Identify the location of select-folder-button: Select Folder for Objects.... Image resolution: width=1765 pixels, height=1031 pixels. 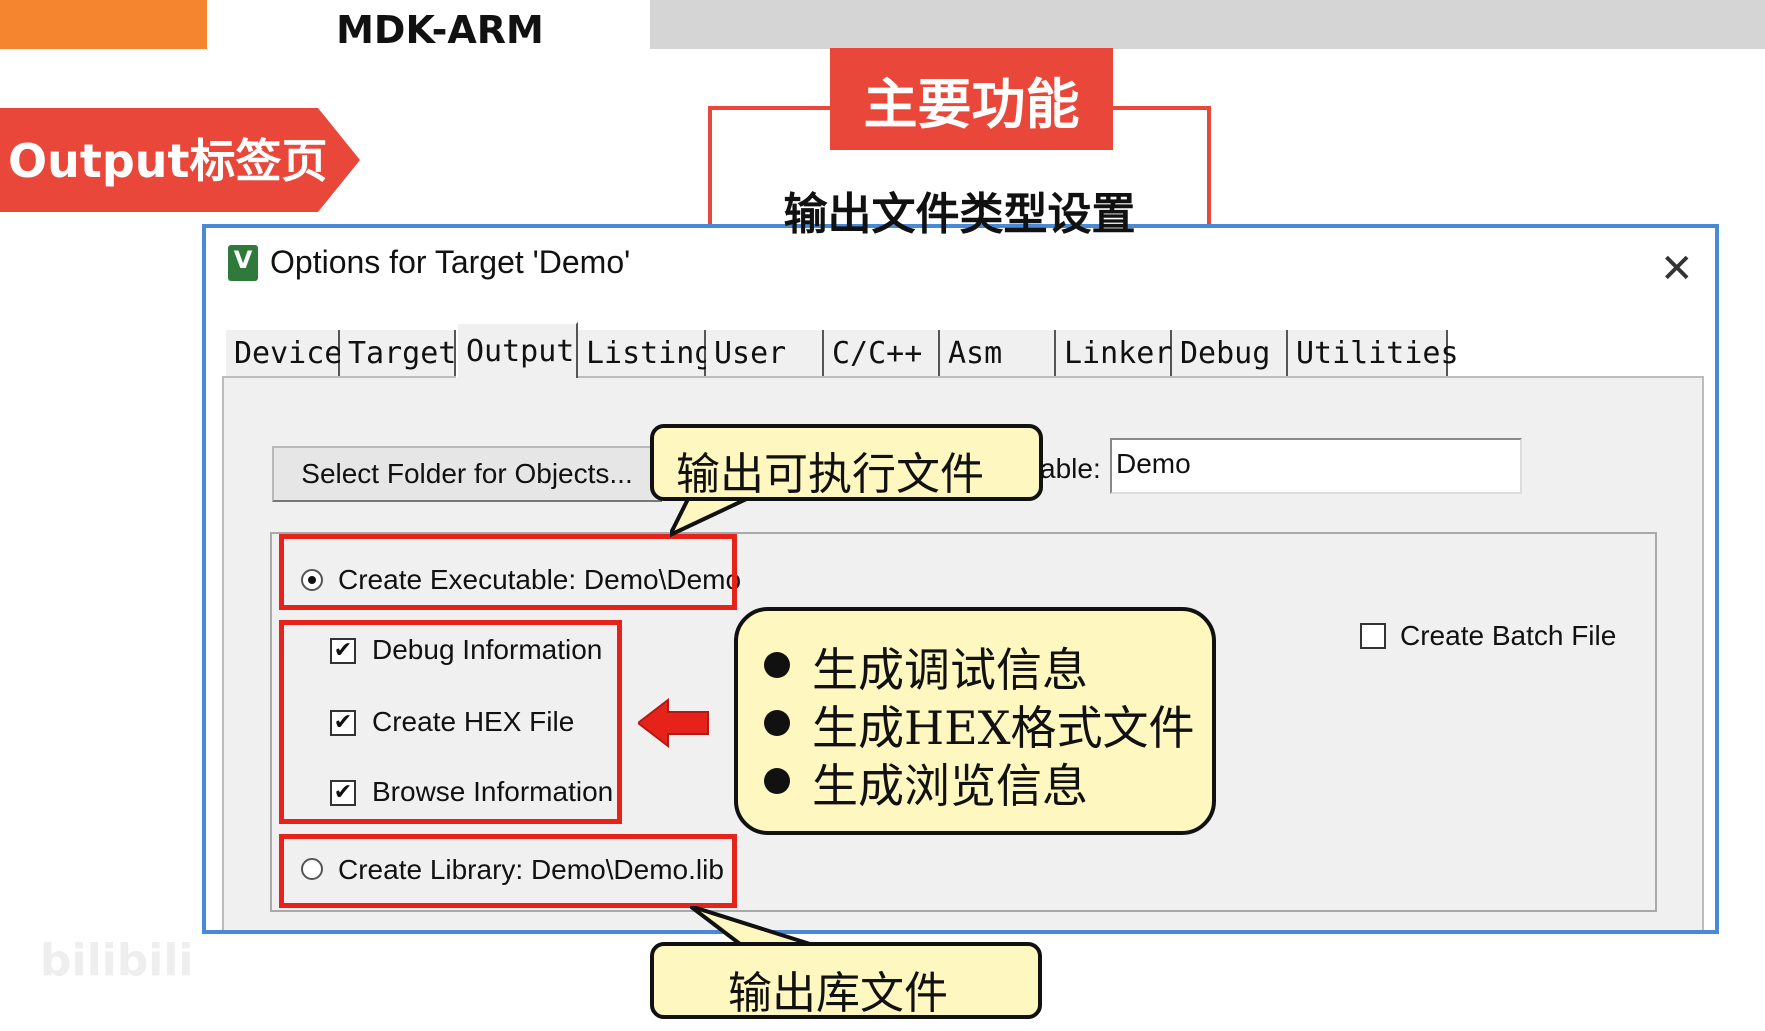
(467, 474).